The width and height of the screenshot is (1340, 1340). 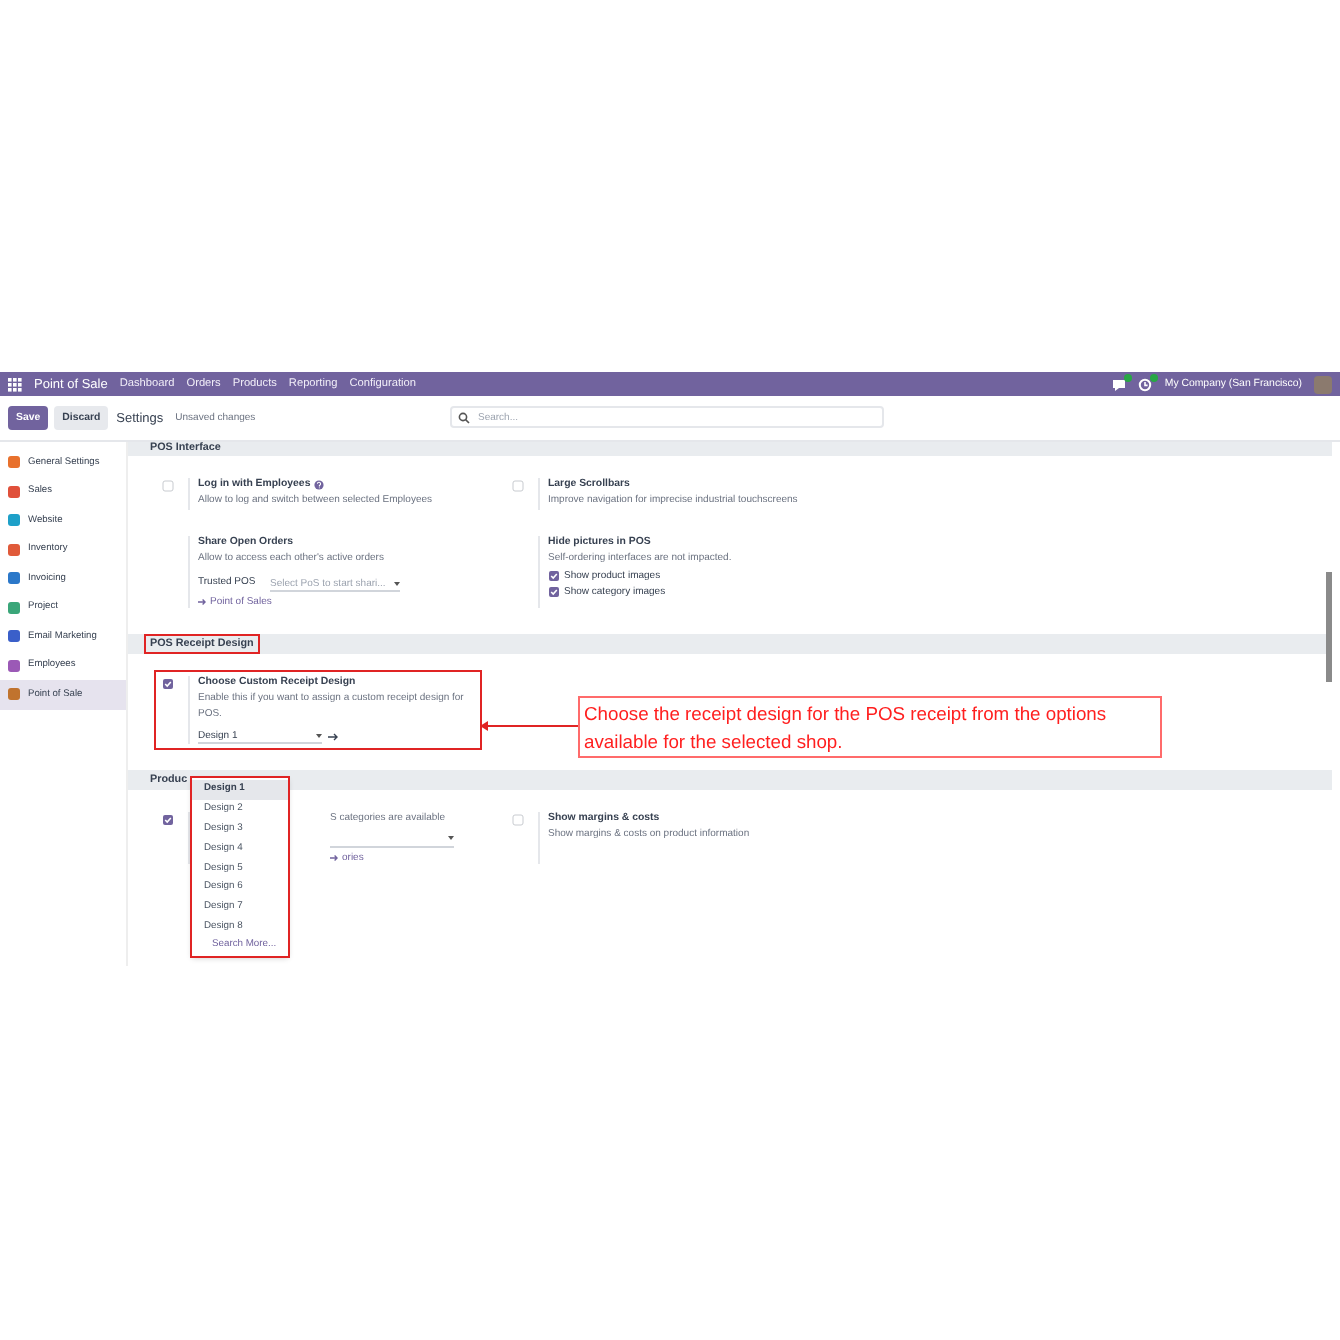 What do you see at coordinates (1119, 384) in the screenshot?
I see `chat-icon` at bounding box center [1119, 384].